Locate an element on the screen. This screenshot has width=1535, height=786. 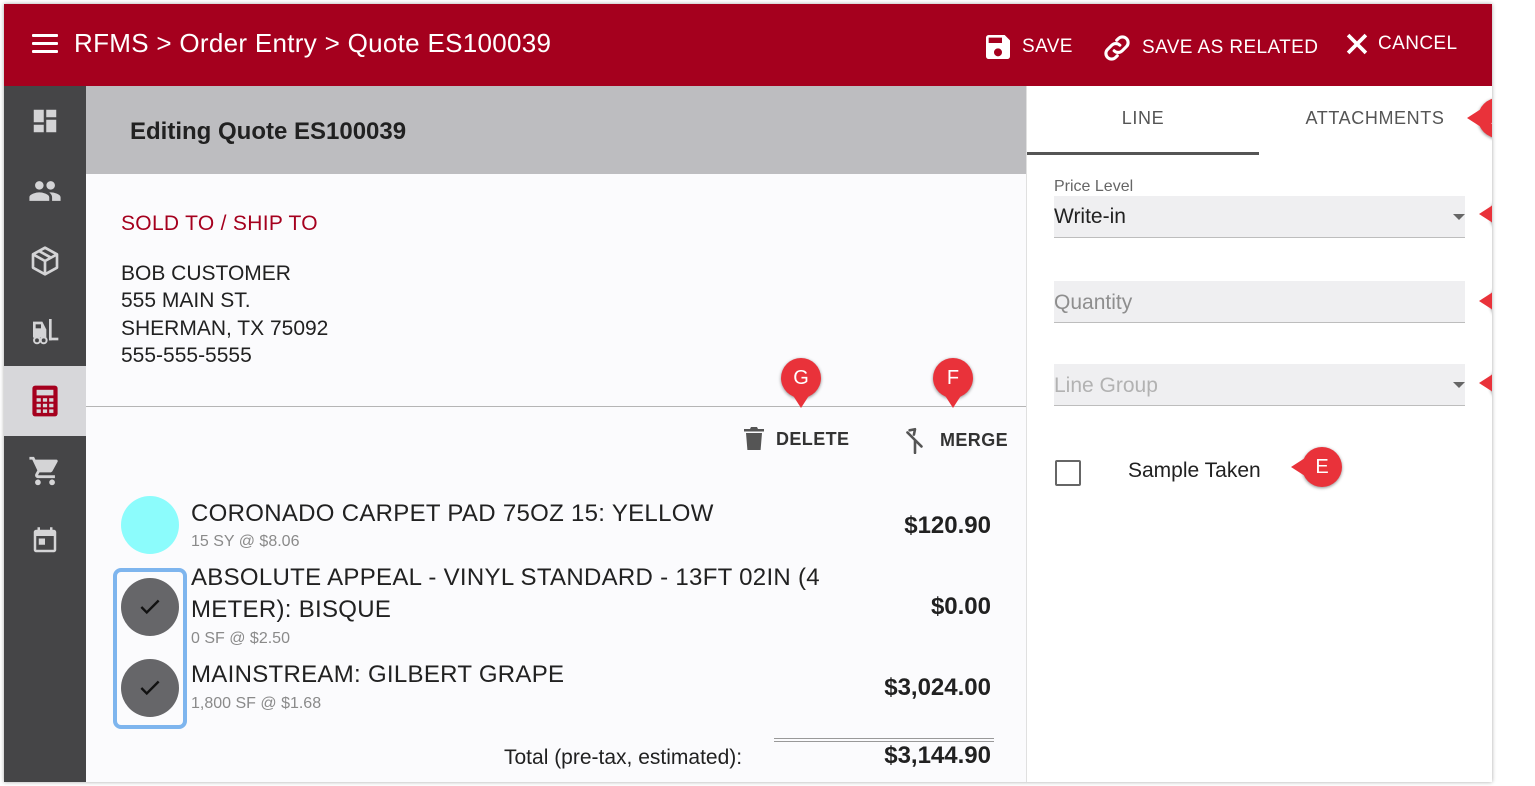
section-divider is located at coordinates (556, 406).